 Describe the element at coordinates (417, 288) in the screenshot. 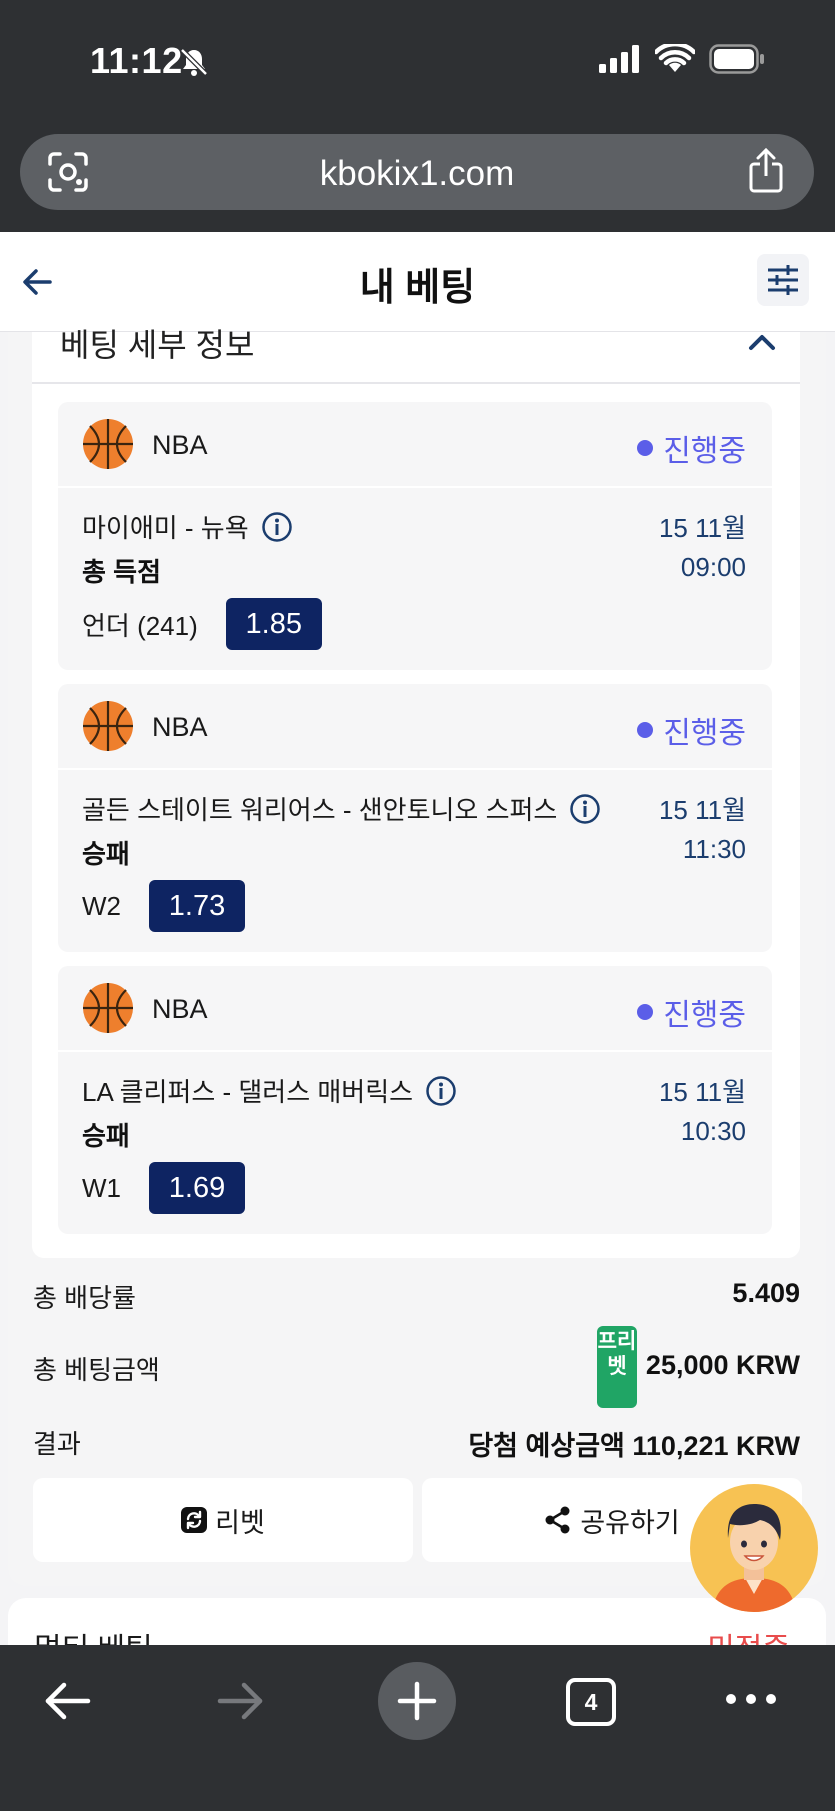

I see `page-title: 내 베팅` at that location.